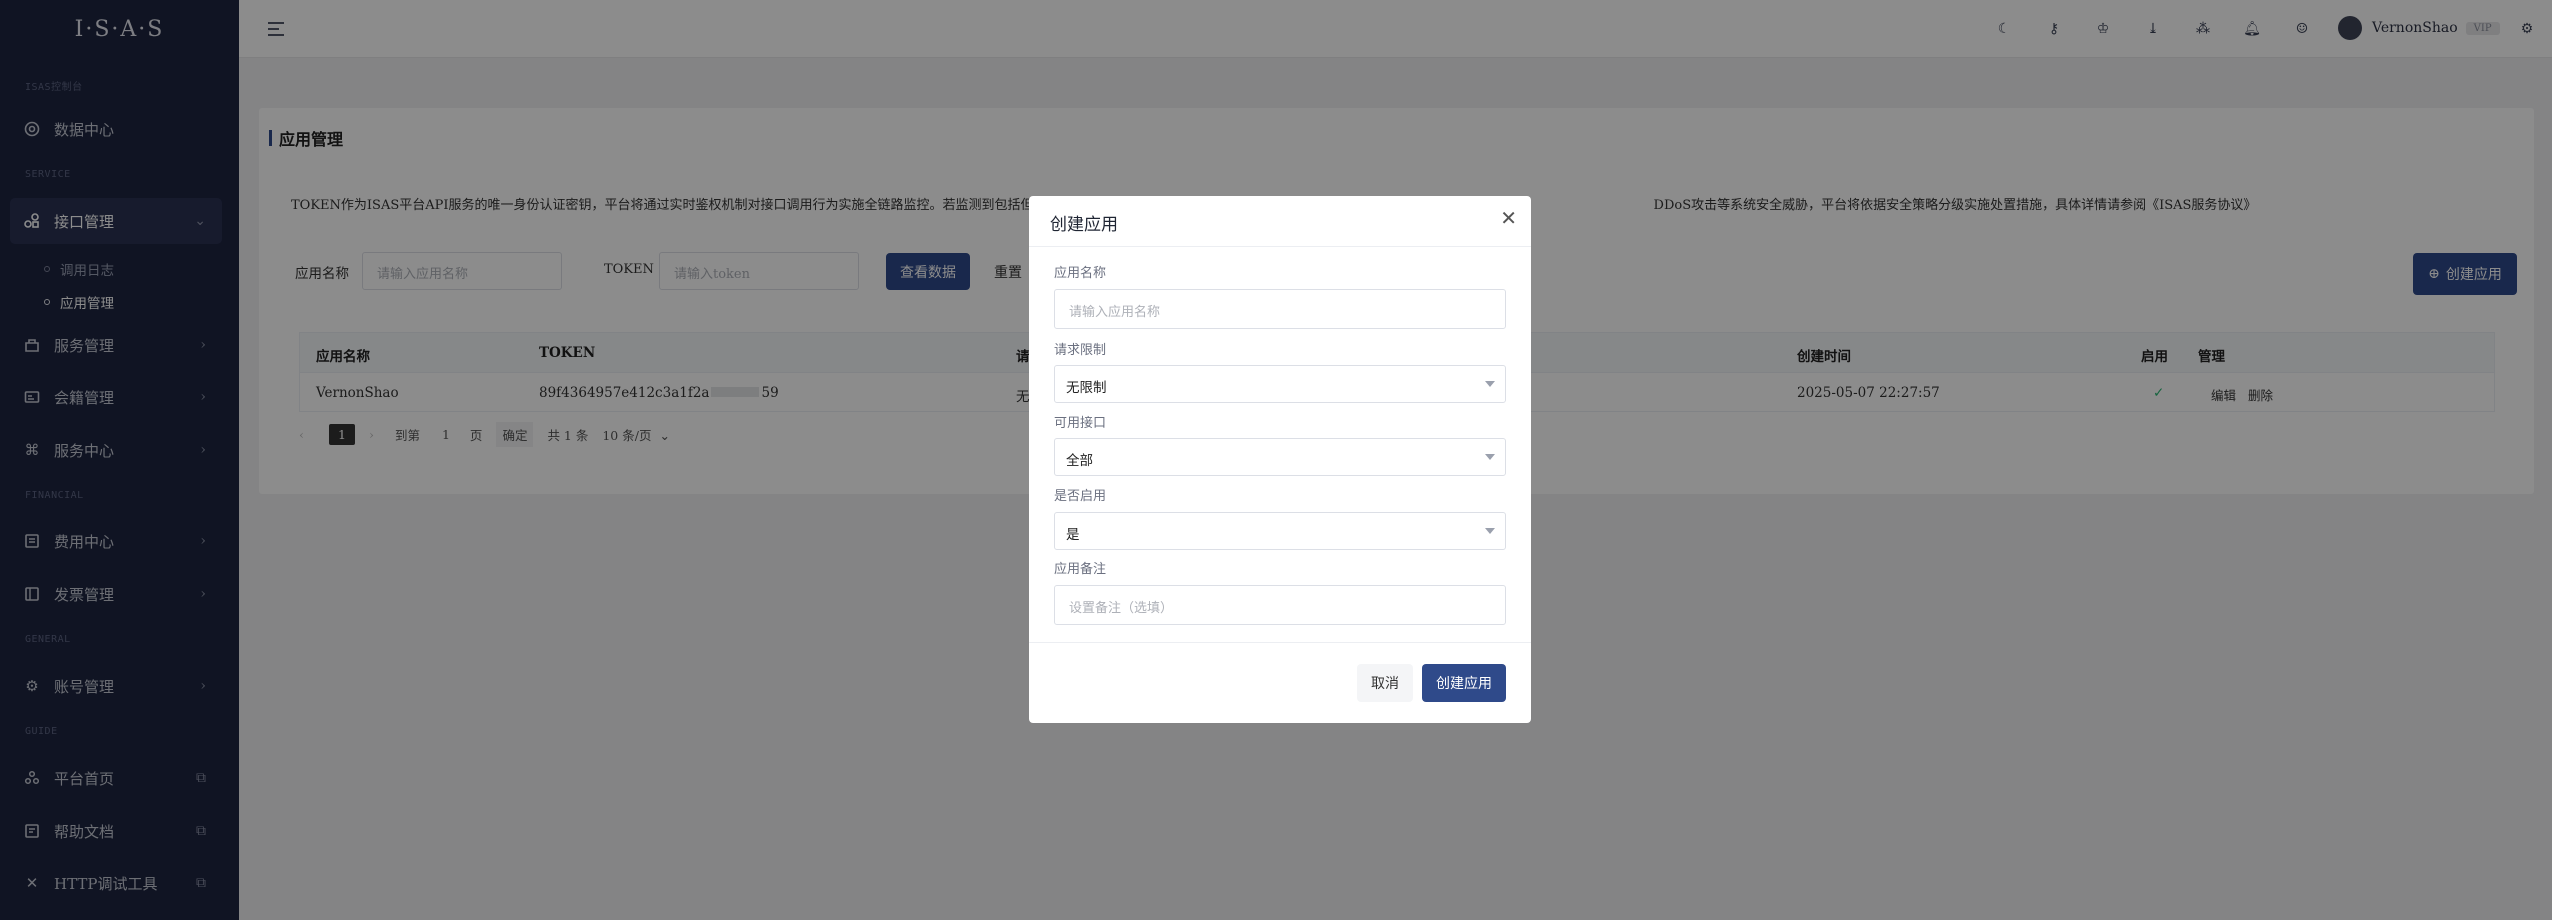  What do you see at coordinates (1280, 309) in the screenshot?
I see `app-name-input: 请输入应用名称` at bounding box center [1280, 309].